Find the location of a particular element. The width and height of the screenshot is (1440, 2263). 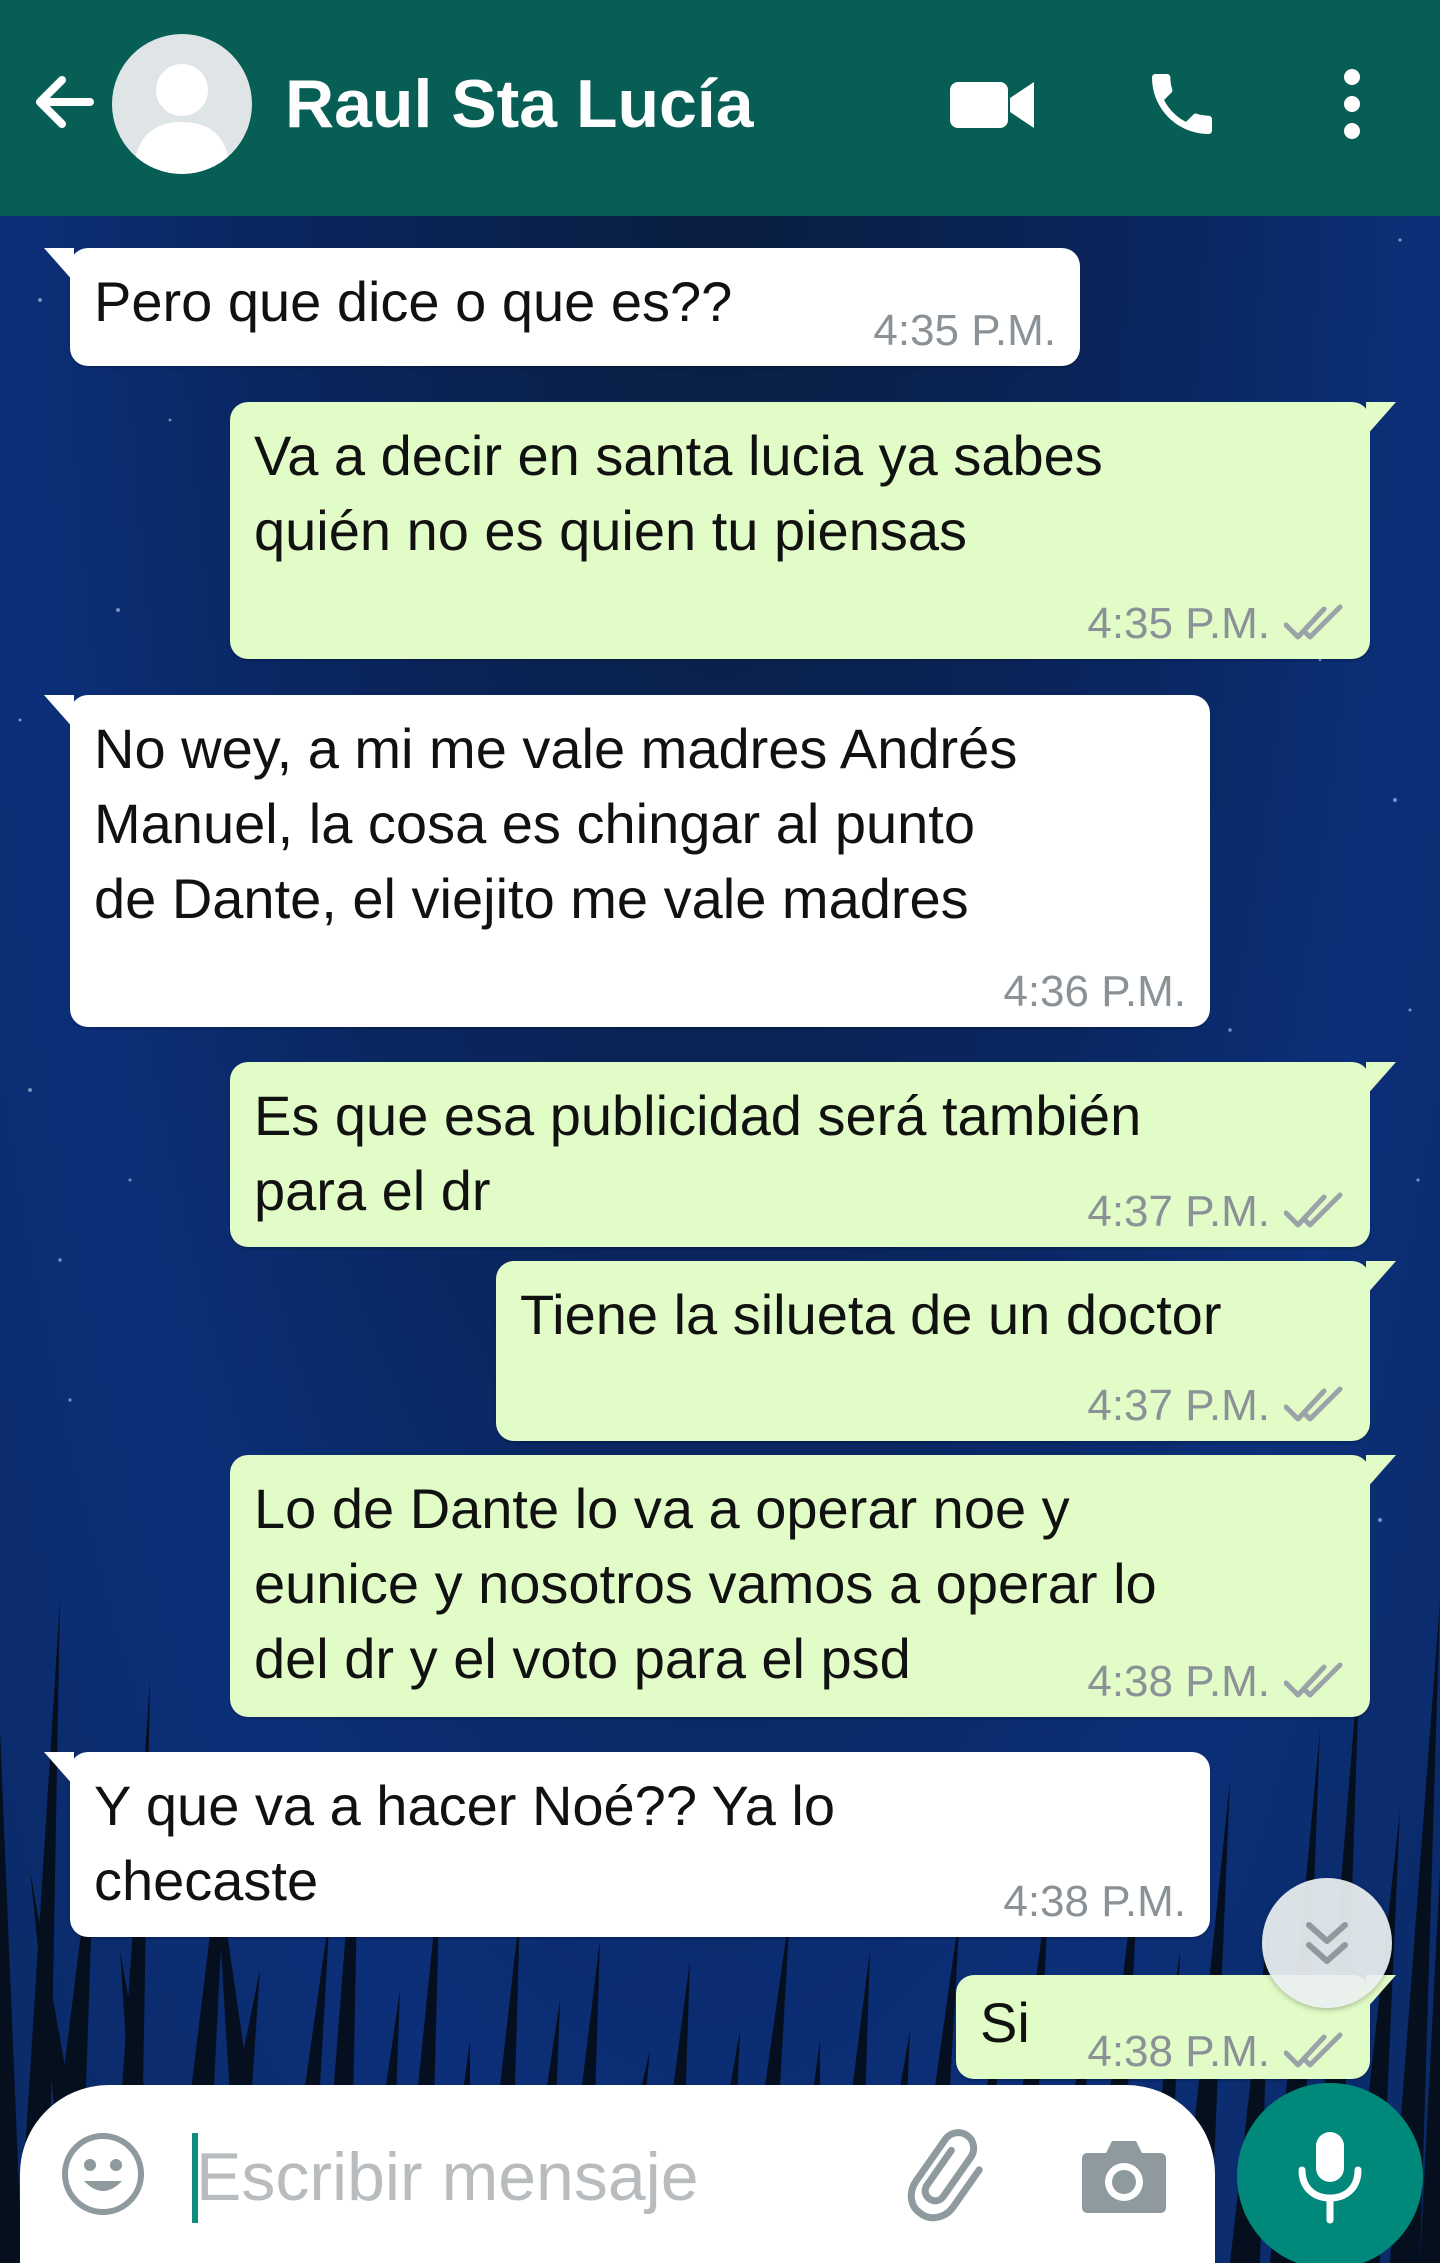

voice-message-button is located at coordinates (1330, 2173).